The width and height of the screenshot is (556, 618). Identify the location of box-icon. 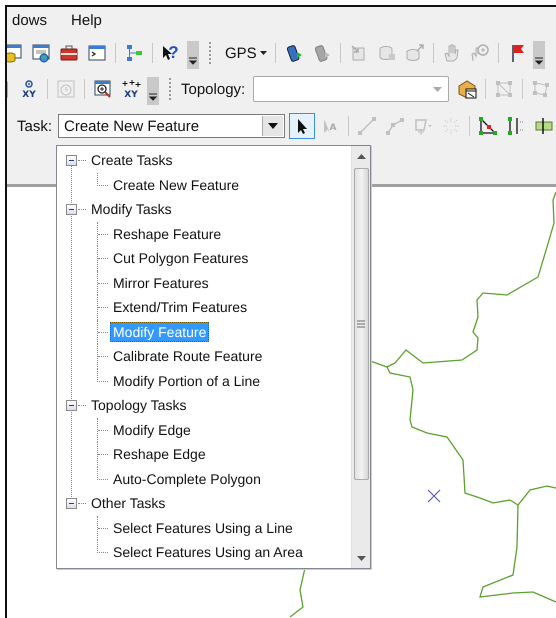
(467, 89).